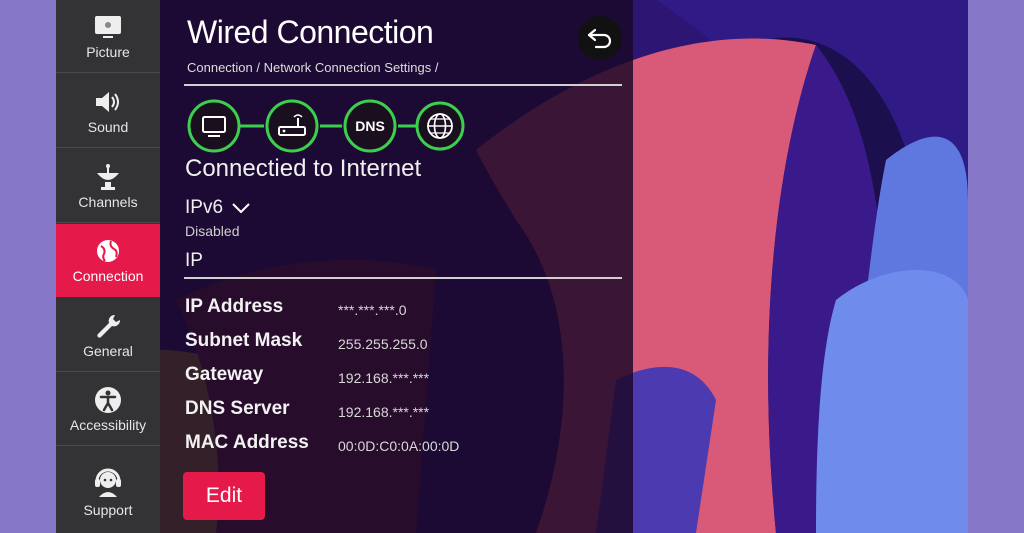 The image size is (1024, 533). What do you see at coordinates (224, 496) in the screenshot?
I see `edit-button: Edit` at bounding box center [224, 496].